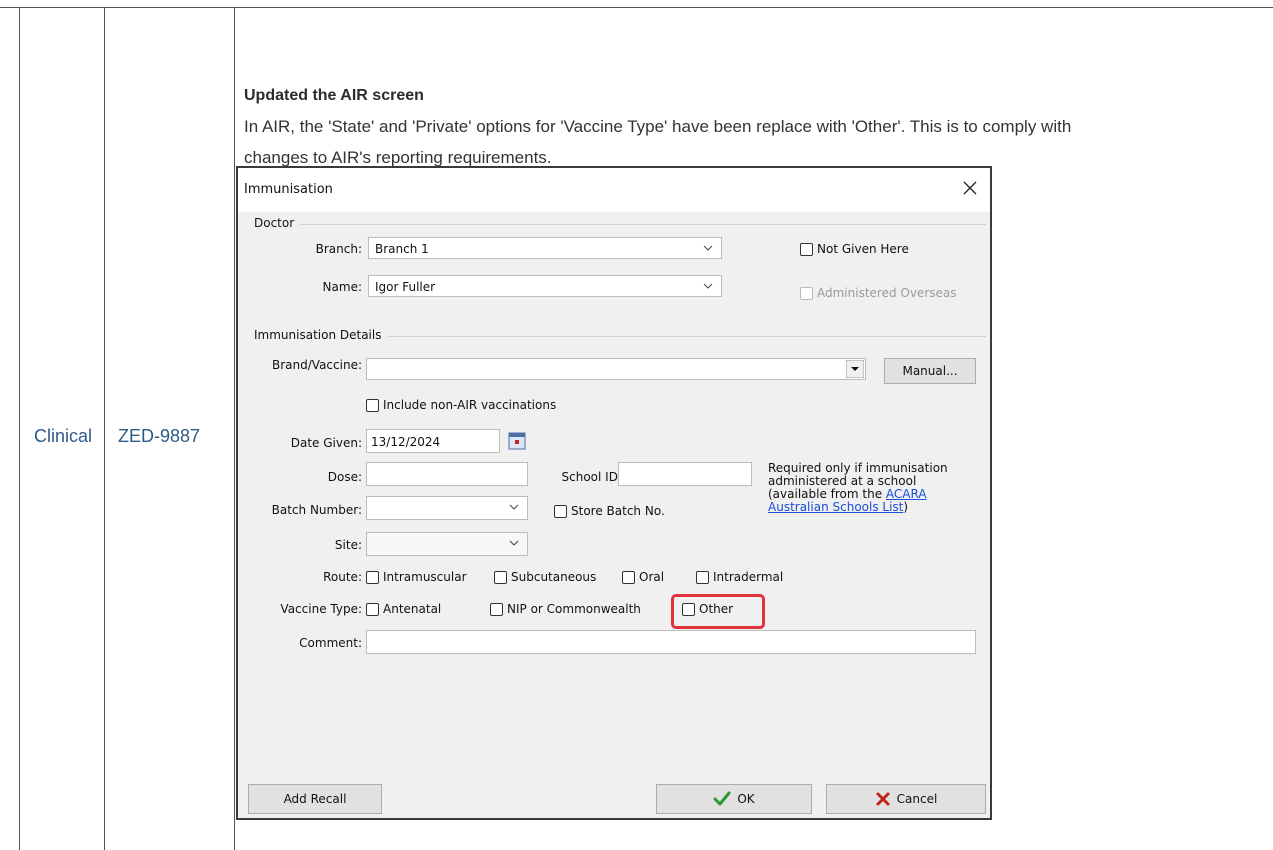 This screenshot has width=1273, height=850. Describe the element at coordinates (348, 545) in the screenshot. I see `site-label: Site:` at that location.